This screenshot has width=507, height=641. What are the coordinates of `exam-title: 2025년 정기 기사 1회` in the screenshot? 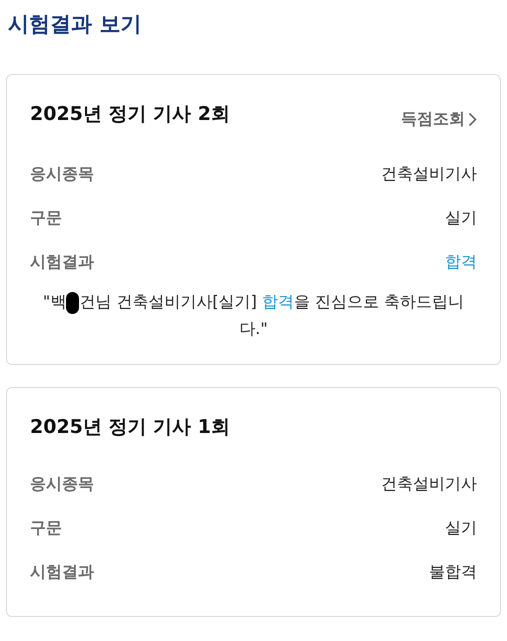 It's located at (130, 427).